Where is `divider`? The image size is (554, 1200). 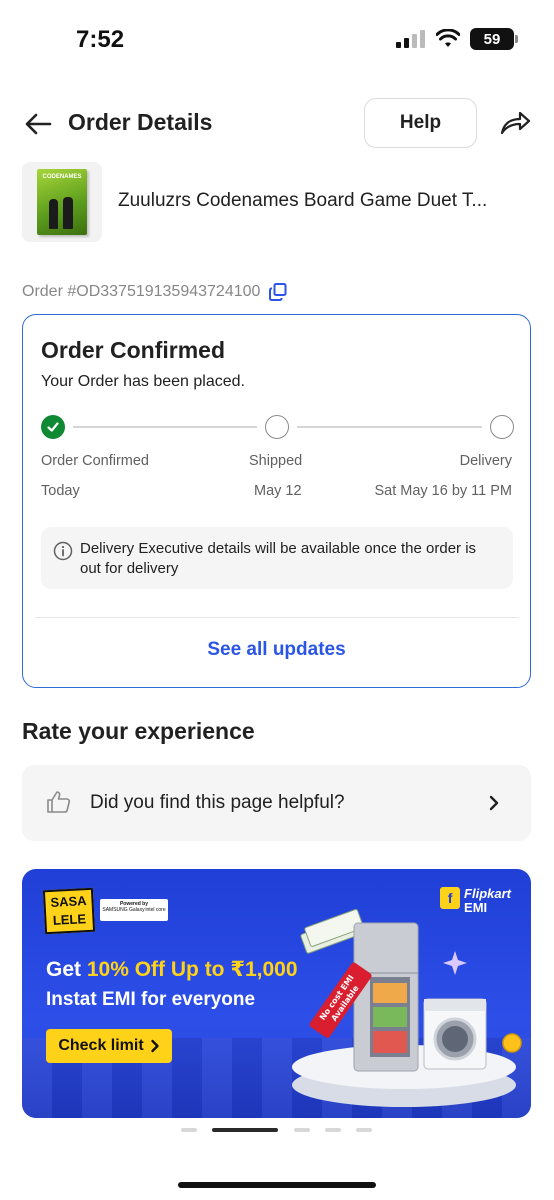 divider is located at coordinates (277, 617).